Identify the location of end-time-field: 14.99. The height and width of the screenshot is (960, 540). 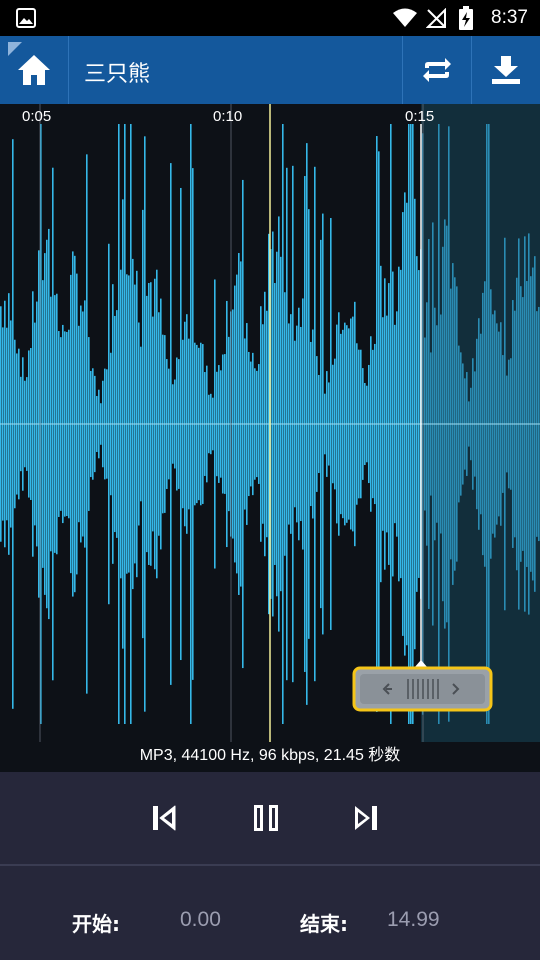
(413, 920).